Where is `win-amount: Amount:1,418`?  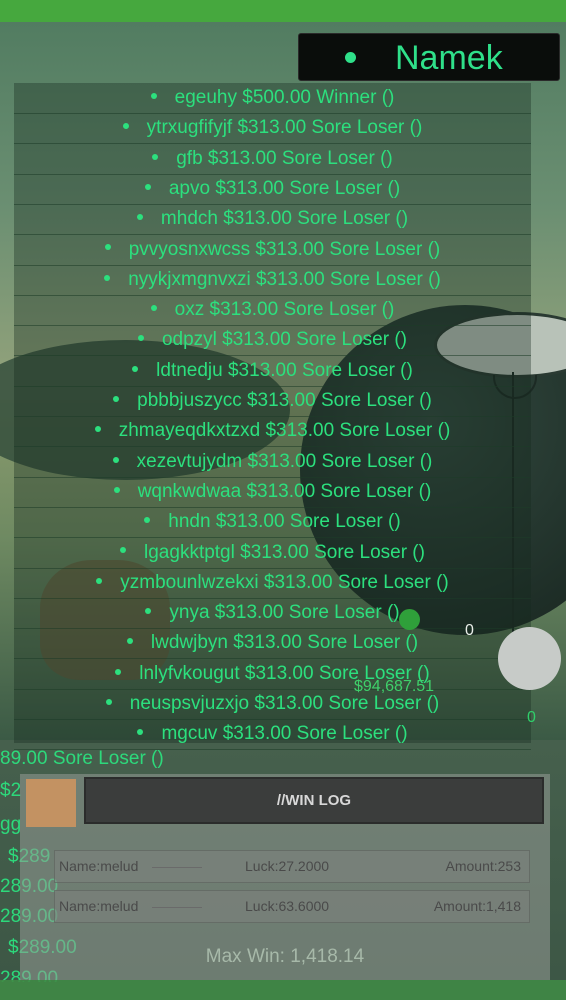
win-amount: Amount:1,418 is located at coordinates (477, 906).